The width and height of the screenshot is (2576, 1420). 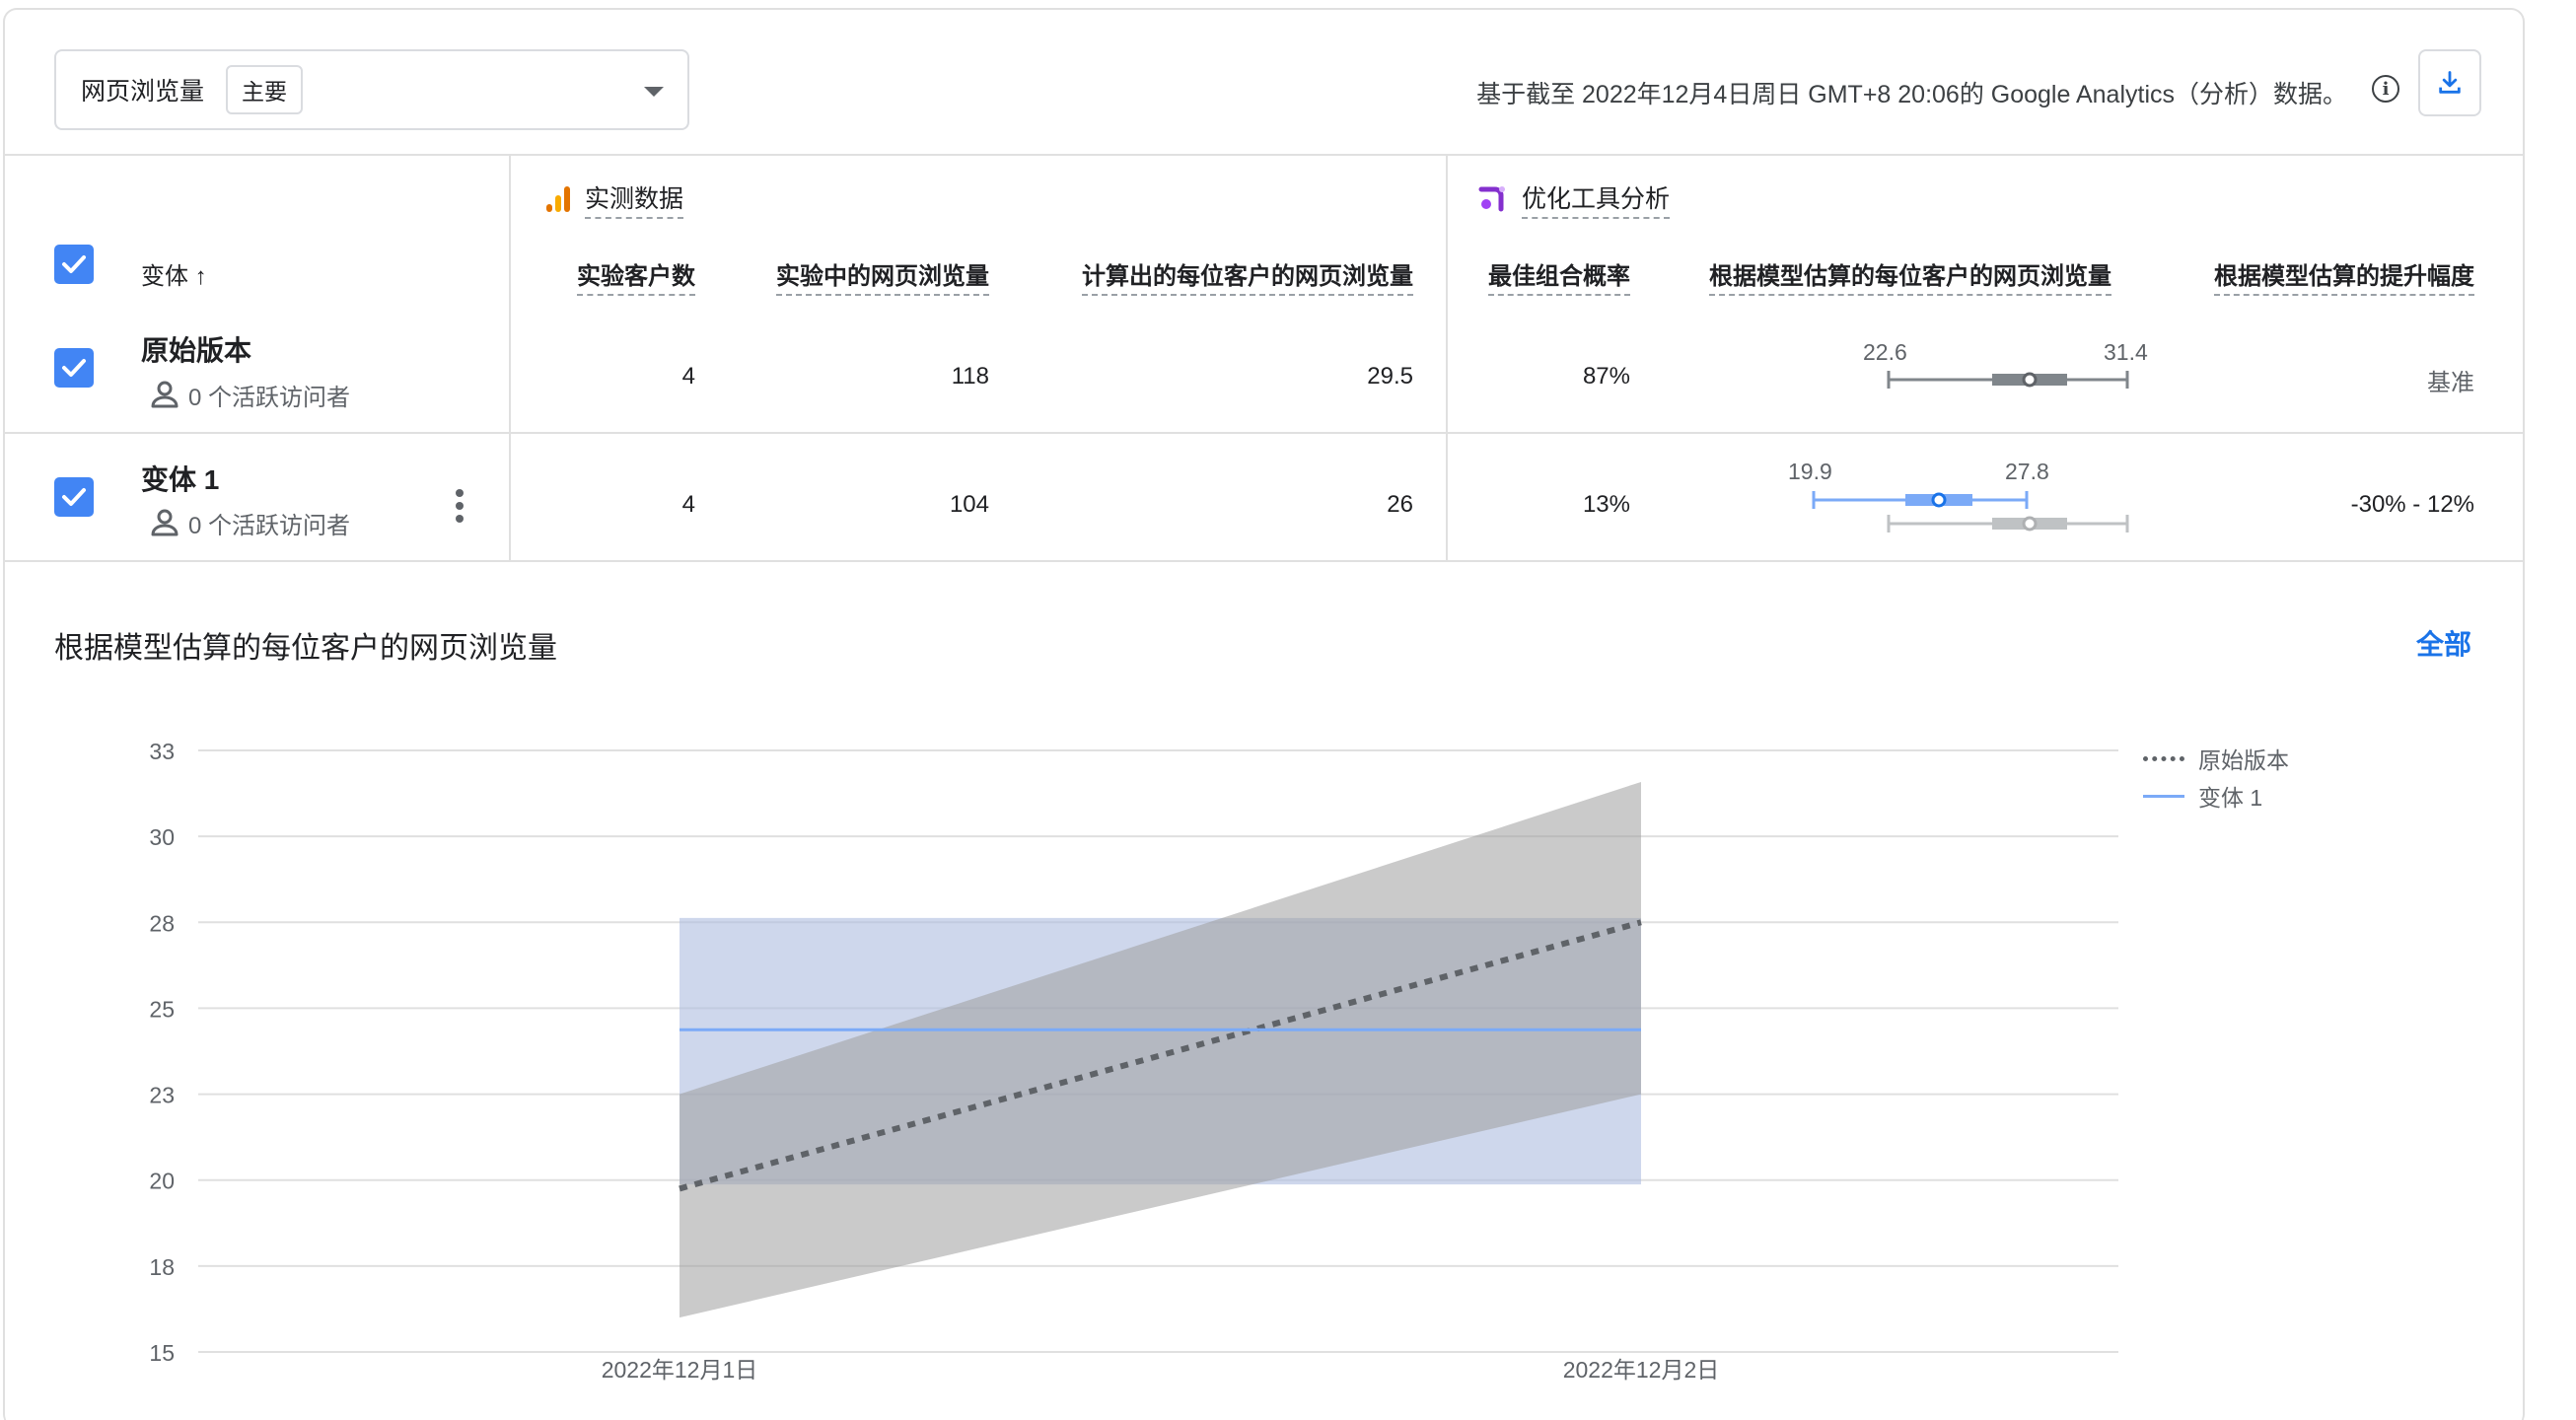 What do you see at coordinates (634, 199) in the screenshot?
I see `observed-data-title: 实测数据` at bounding box center [634, 199].